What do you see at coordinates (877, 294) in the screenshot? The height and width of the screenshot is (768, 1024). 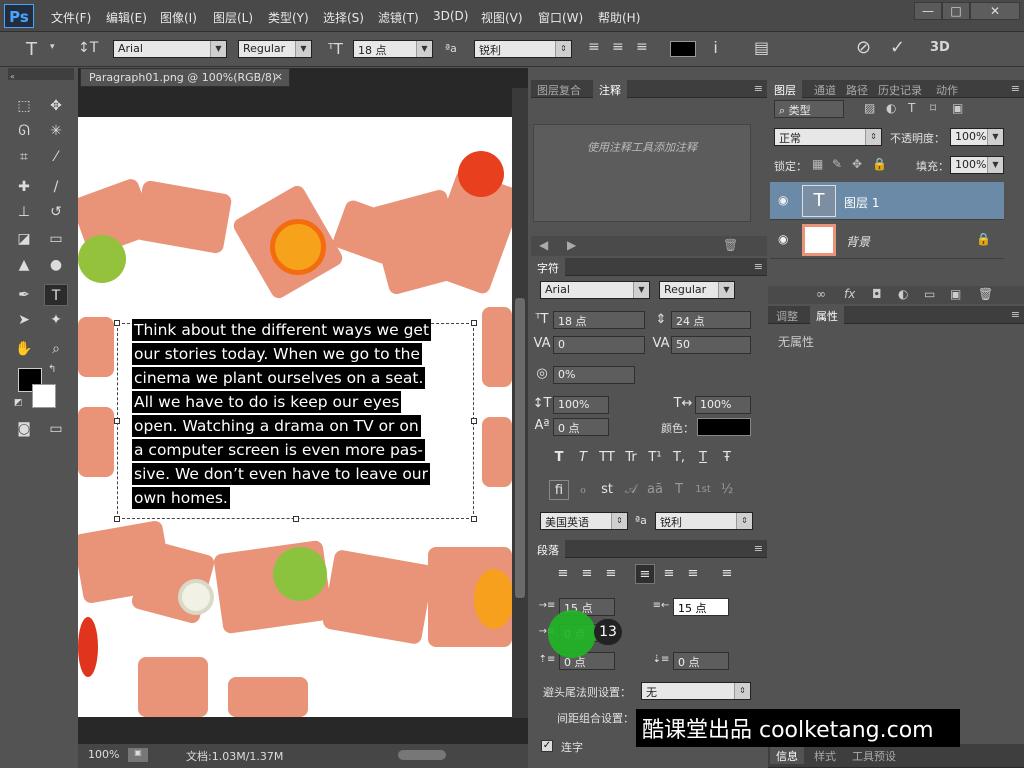 I see `mask-icon: ◘` at bounding box center [877, 294].